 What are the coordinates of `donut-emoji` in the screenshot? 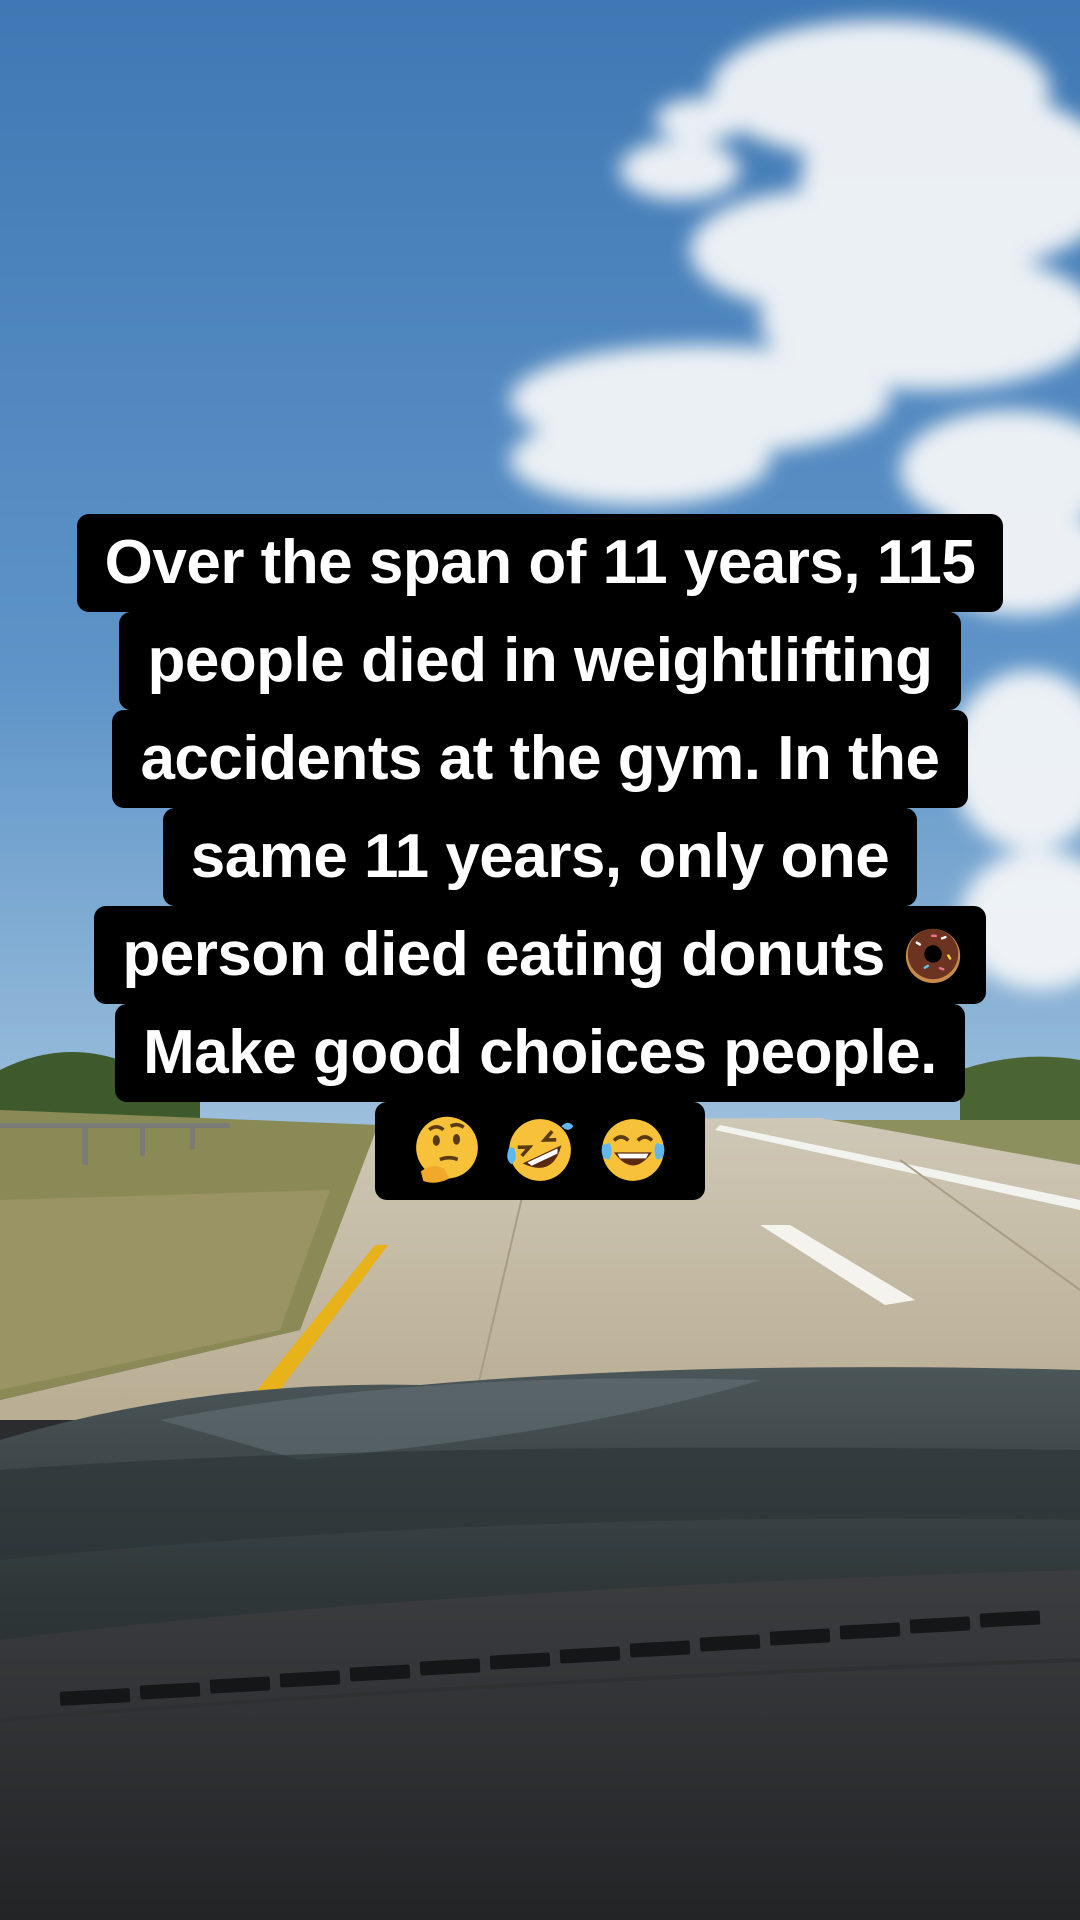 It's located at (933, 954).